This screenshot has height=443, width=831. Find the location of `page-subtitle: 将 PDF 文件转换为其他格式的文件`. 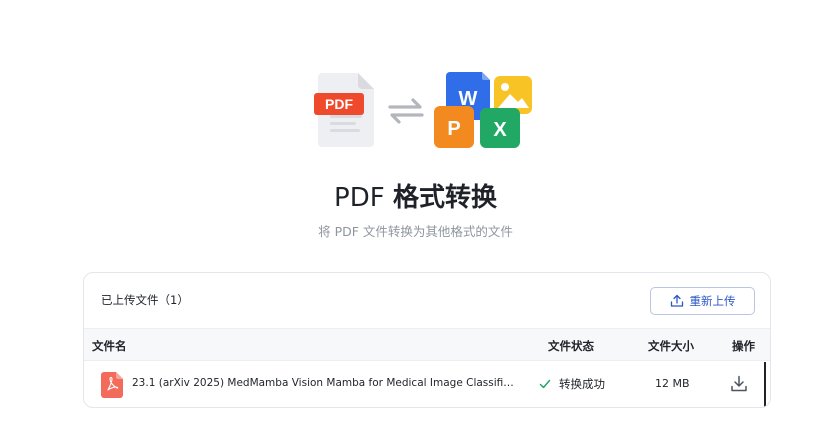

page-subtitle: 将 PDF 文件转换为其他格式的文件 is located at coordinates (415, 231).